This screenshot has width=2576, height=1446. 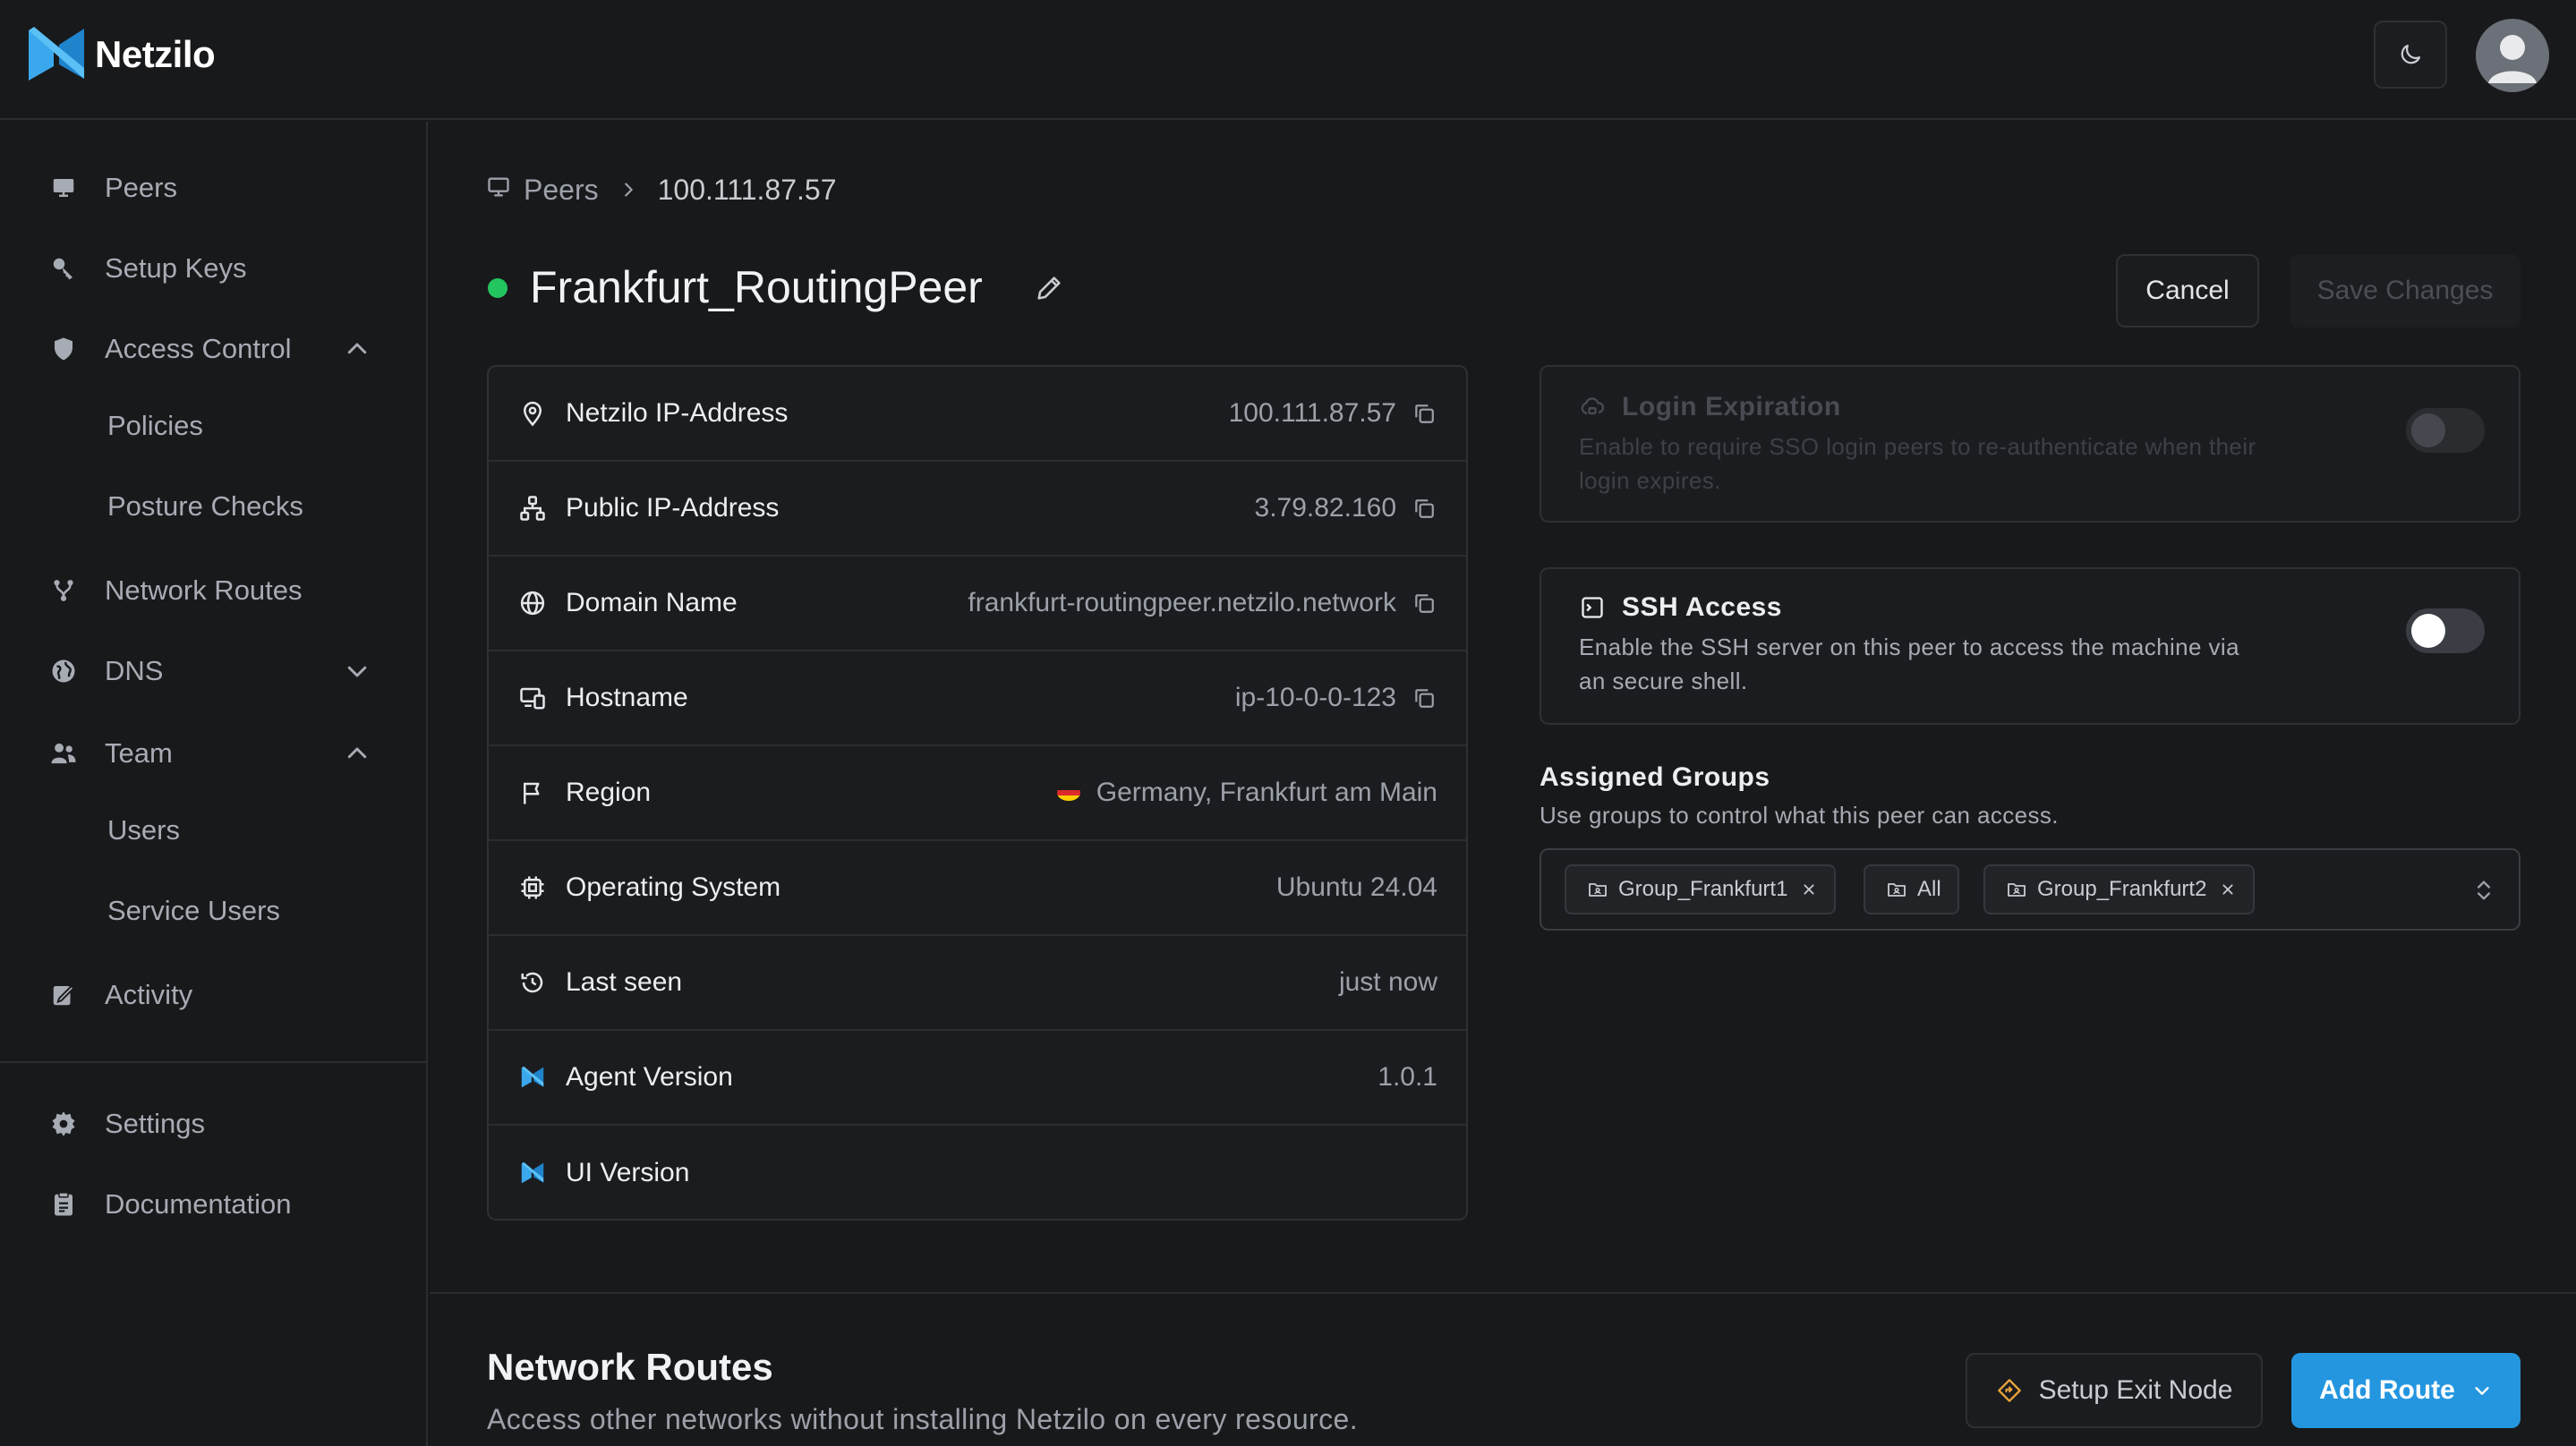 I want to click on sidebar-item-label: Documentation, so click(x=198, y=1204).